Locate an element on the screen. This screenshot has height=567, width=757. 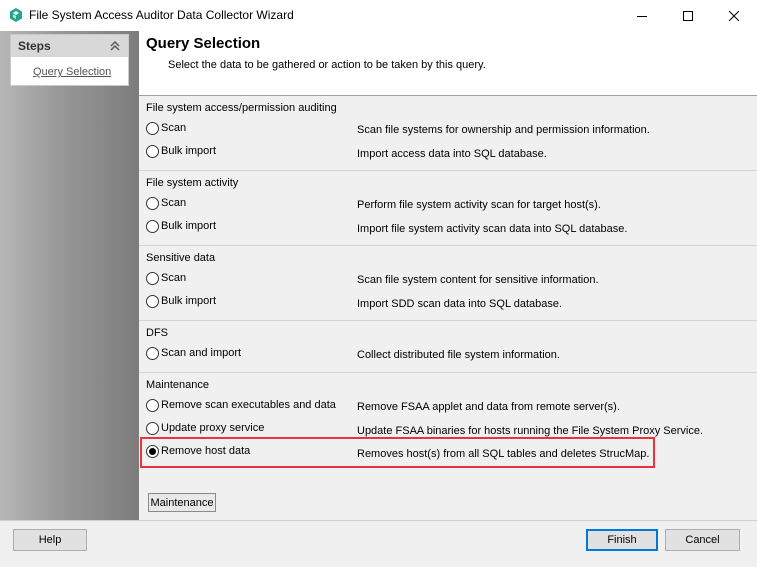
option-description: Import SDD scan data into SQL database. is located at coordinates (460, 304).